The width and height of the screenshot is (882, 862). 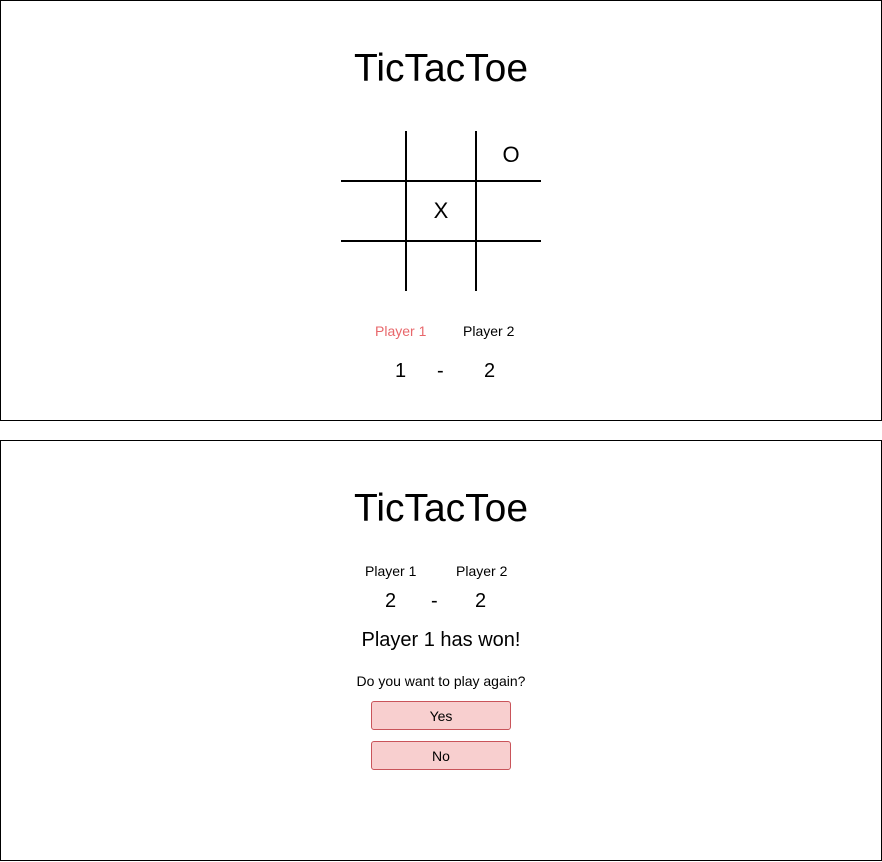 What do you see at coordinates (391, 601) in the screenshot?
I see `player-1-score: 2` at bounding box center [391, 601].